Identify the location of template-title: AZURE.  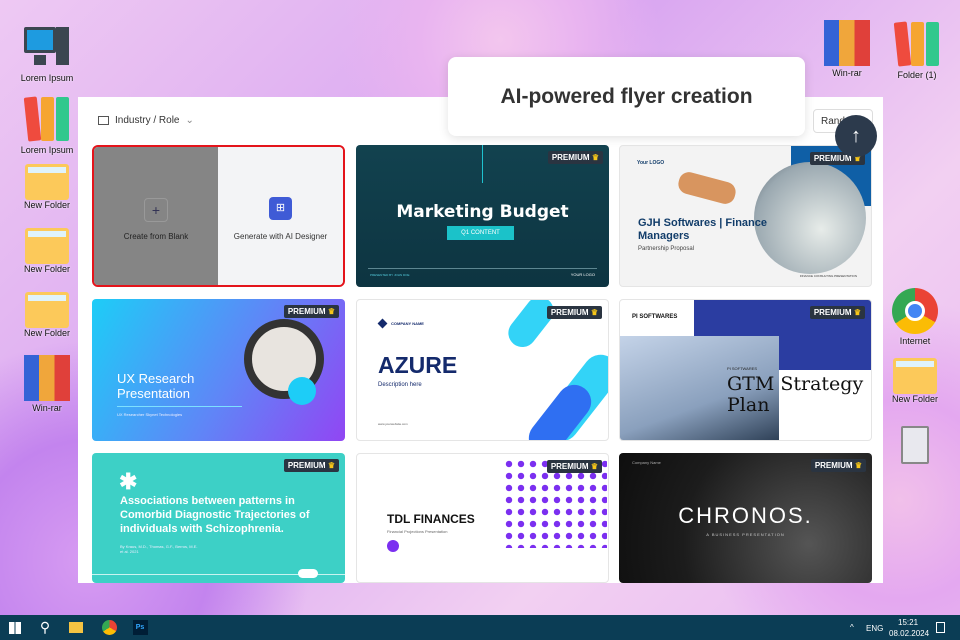
(418, 365).